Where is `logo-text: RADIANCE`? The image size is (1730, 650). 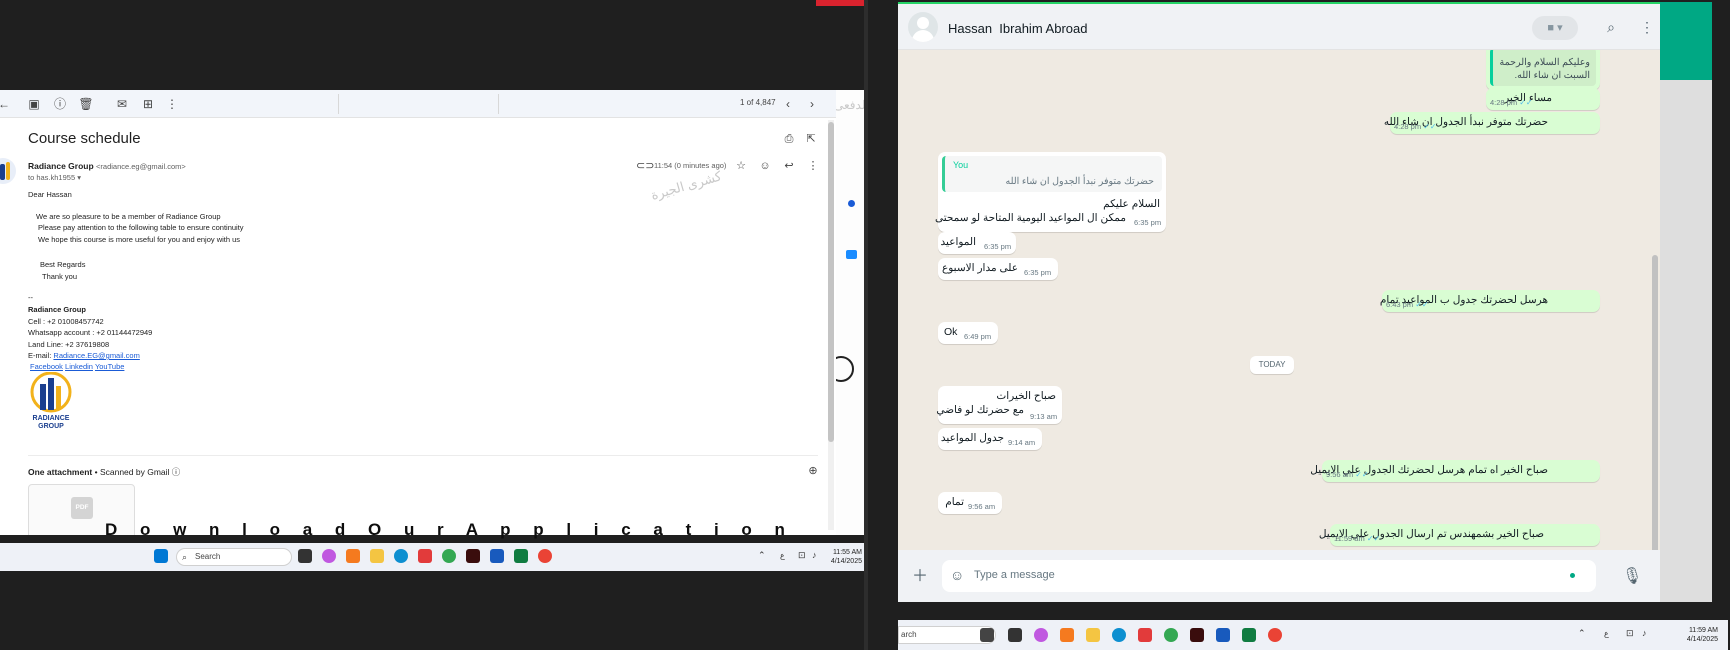
logo-text: RADIANCE is located at coordinates (51, 418).